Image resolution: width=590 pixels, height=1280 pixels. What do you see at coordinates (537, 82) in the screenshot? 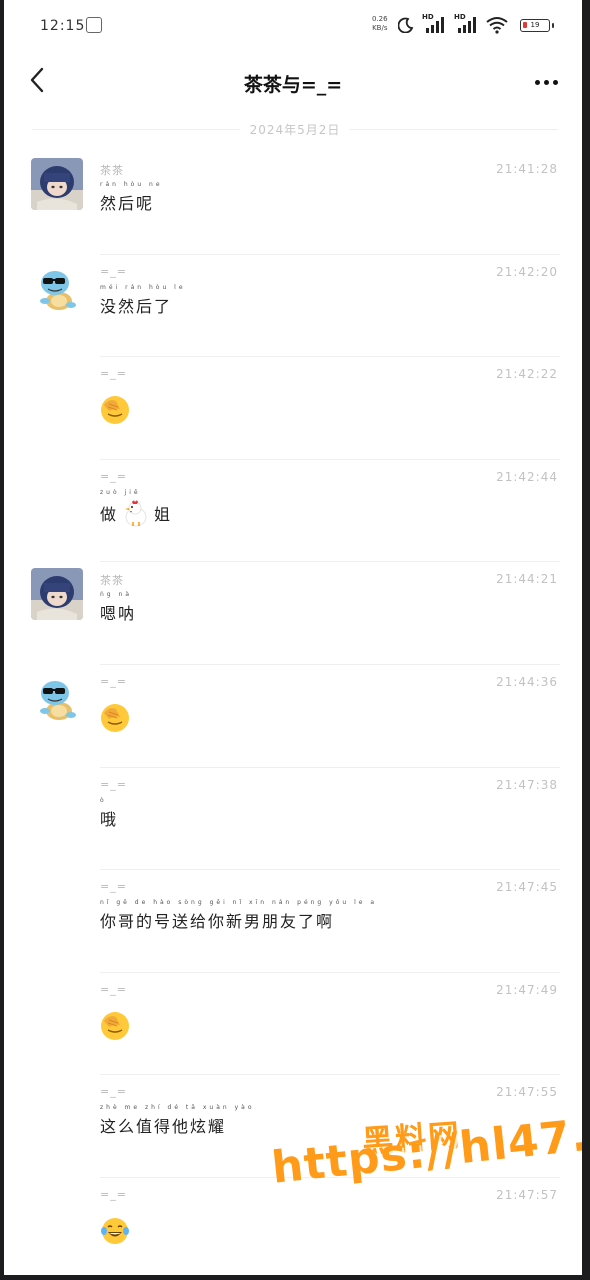
I see `more-dots-icon` at bounding box center [537, 82].